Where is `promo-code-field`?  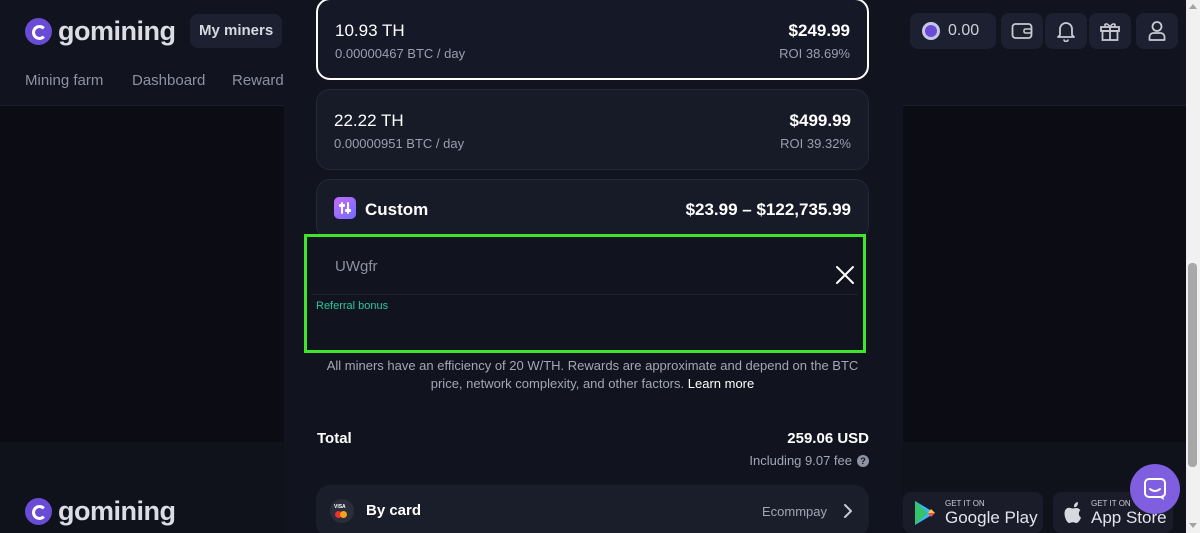 promo-code-field is located at coordinates (585, 268).